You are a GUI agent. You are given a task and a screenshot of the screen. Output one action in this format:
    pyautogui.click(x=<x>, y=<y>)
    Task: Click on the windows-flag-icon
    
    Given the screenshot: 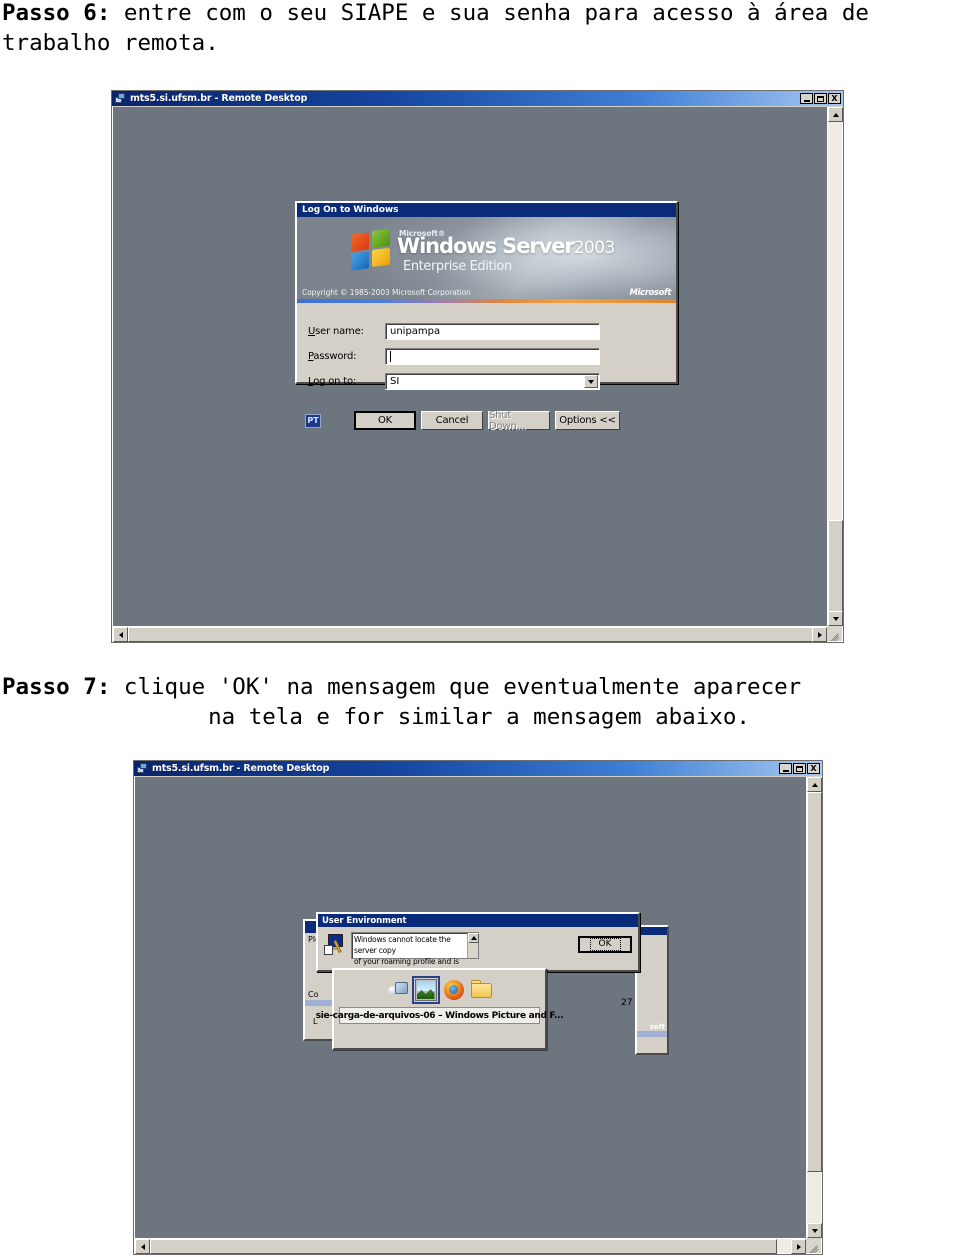 What is the action you would take?
    pyautogui.click(x=372, y=250)
    